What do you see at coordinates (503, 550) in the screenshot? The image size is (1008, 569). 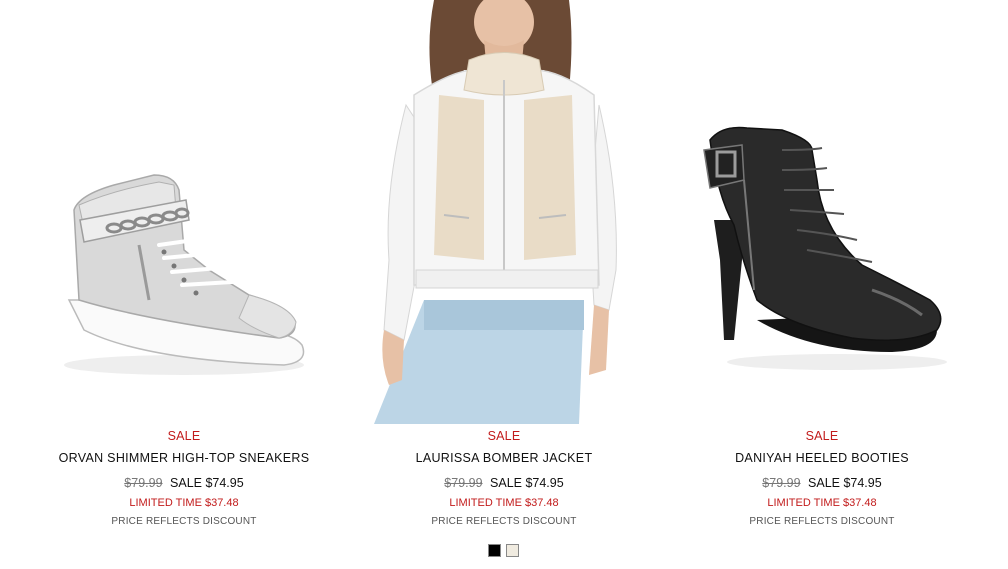 I see `color-swatches` at bounding box center [503, 550].